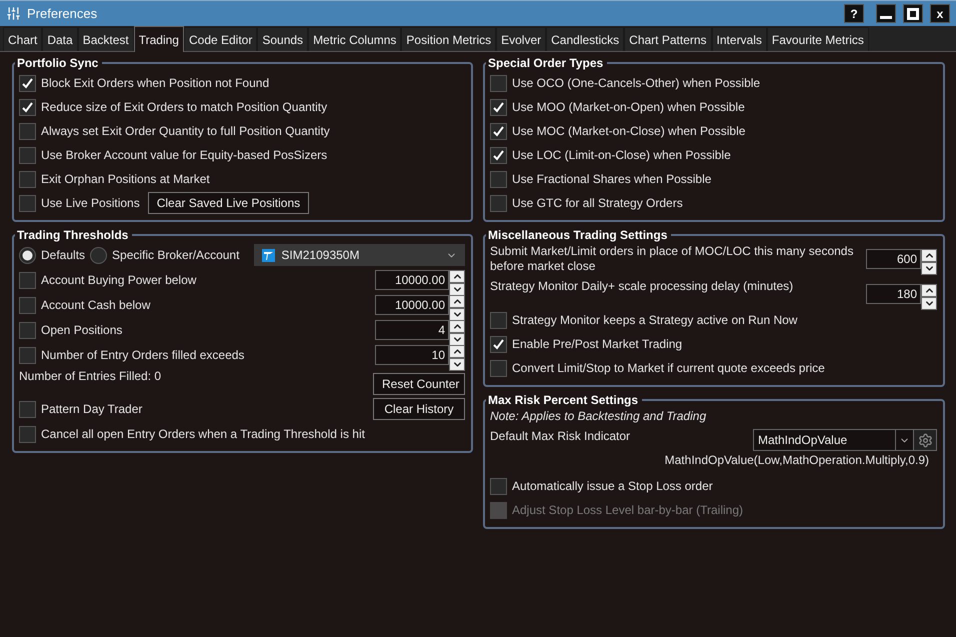 Image resolution: width=956 pixels, height=637 pixels. What do you see at coordinates (886, 17) in the screenshot?
I see `minimize-icon` at bounding box center [886, 17].